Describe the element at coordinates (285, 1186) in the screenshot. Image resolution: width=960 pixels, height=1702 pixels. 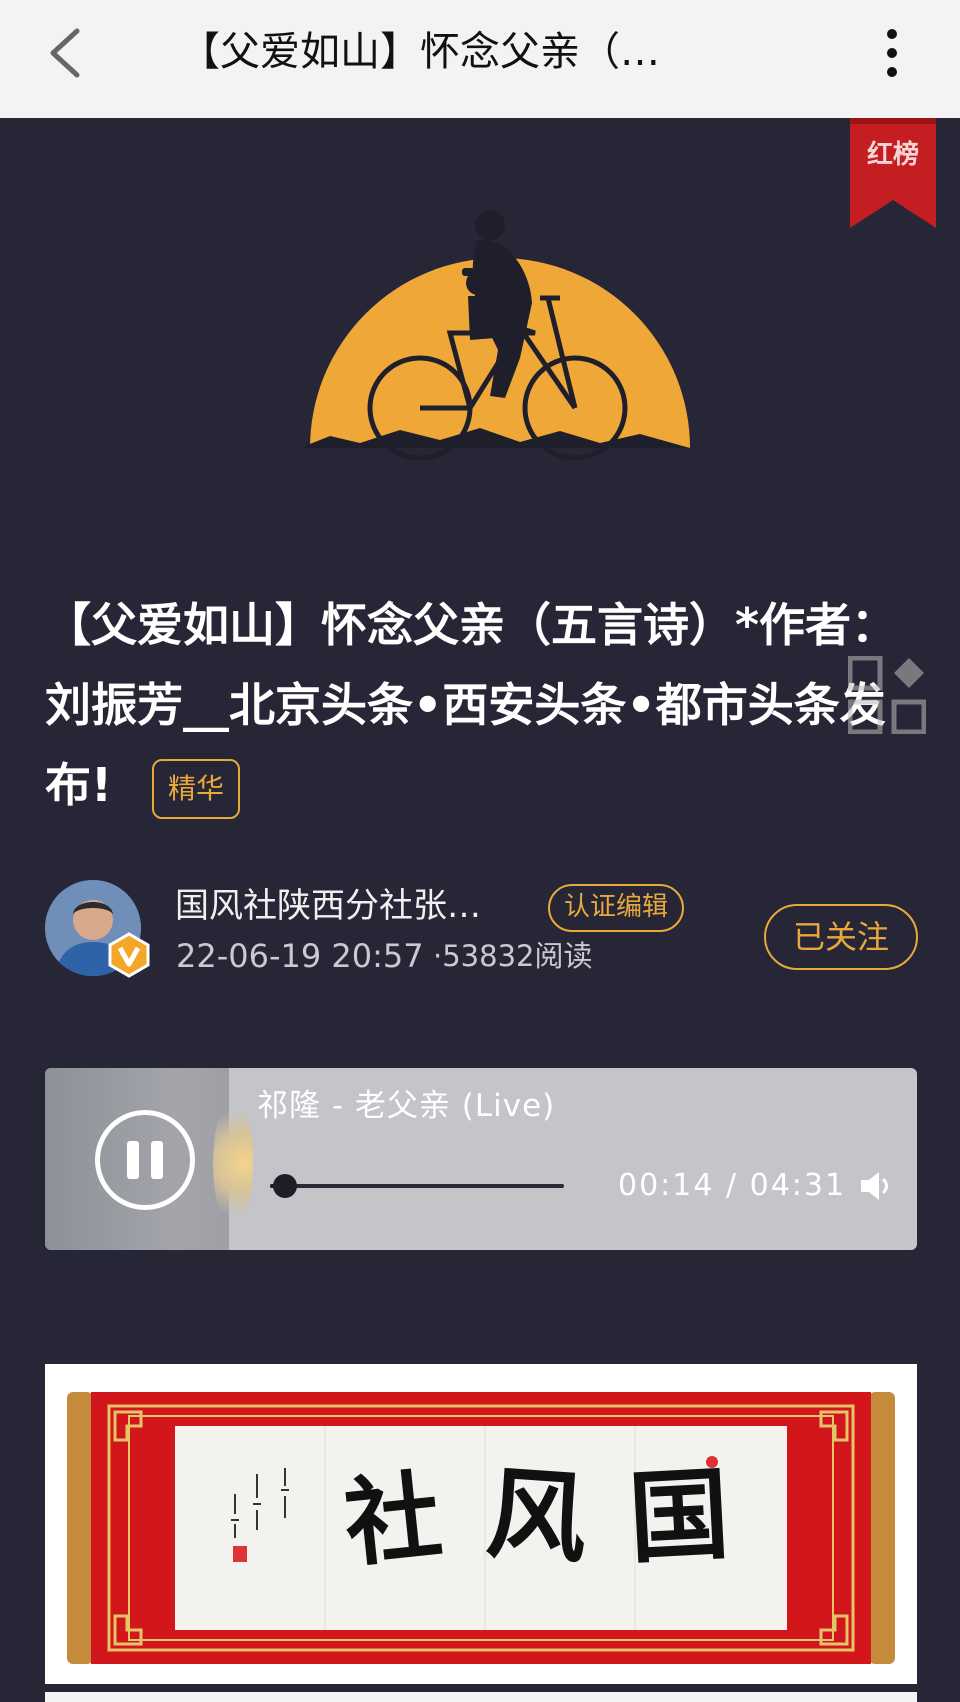
I see `progress-knob` at that location.